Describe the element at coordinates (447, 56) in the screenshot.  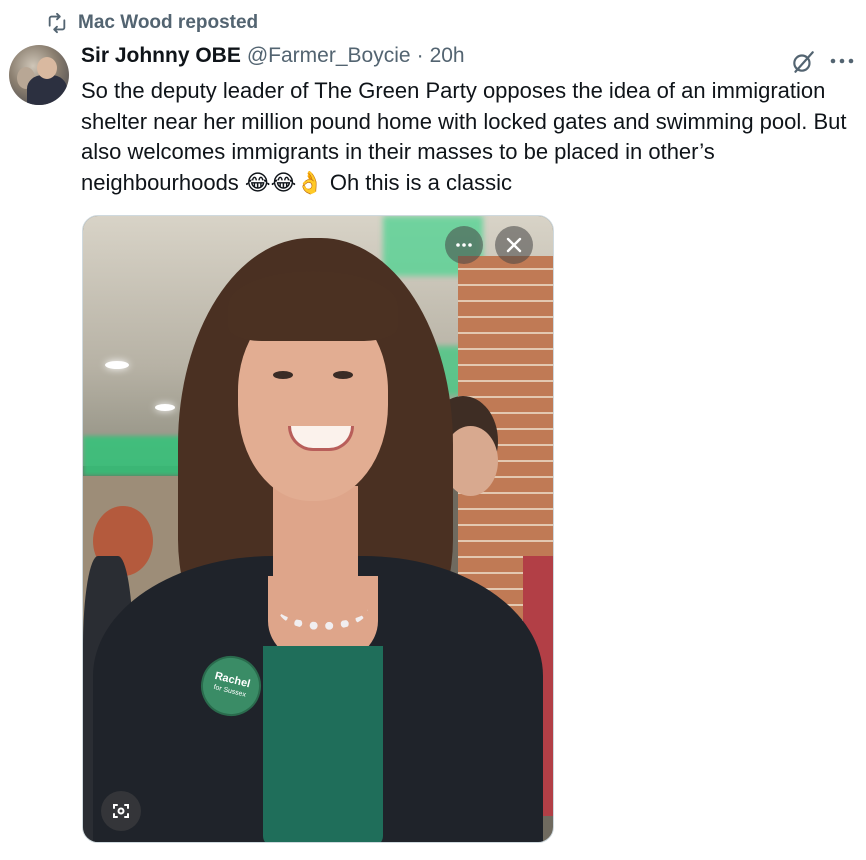
I see `tweet-timestamp: 20h` at that location.